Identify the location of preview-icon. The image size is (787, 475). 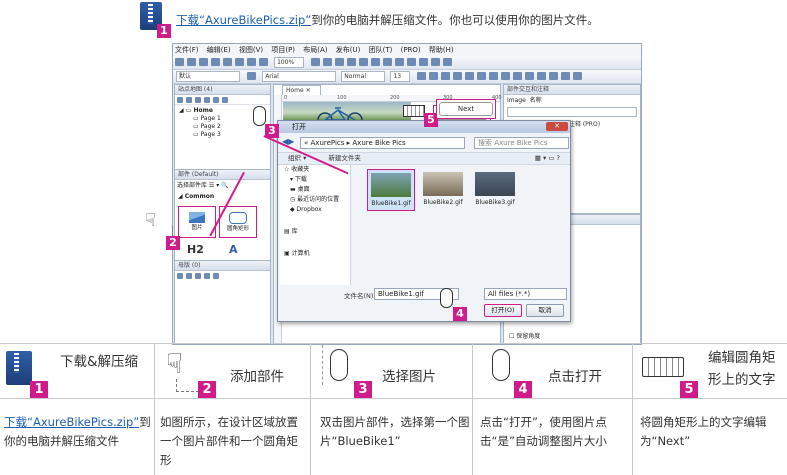
(424, 62).